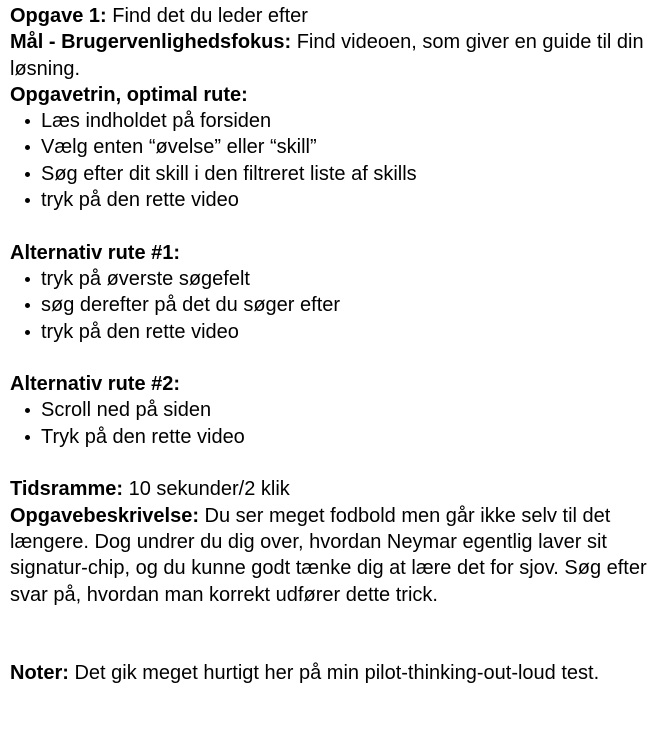 The height and width of the screenshot is (742, 661). What do you see at coordinates (104, 515) in the screenshot?
I see `description-label: Opgavebeskrivelse:` at bounding box center [104, 515].